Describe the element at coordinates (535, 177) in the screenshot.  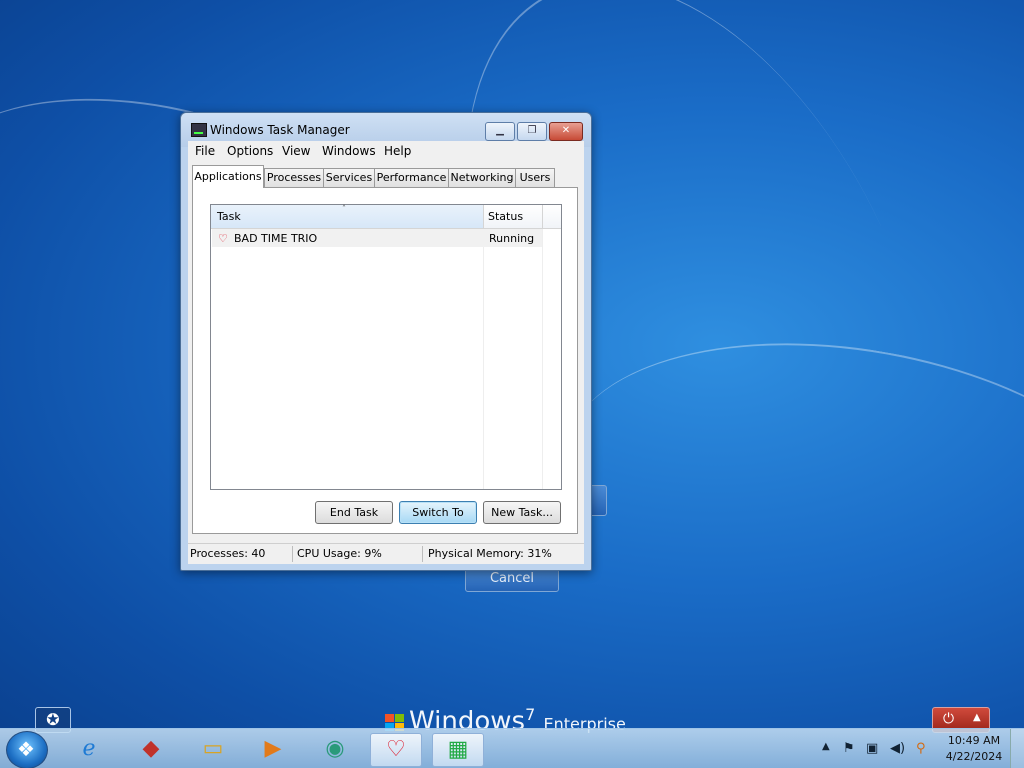
I see `tab-users: Users` at that location.